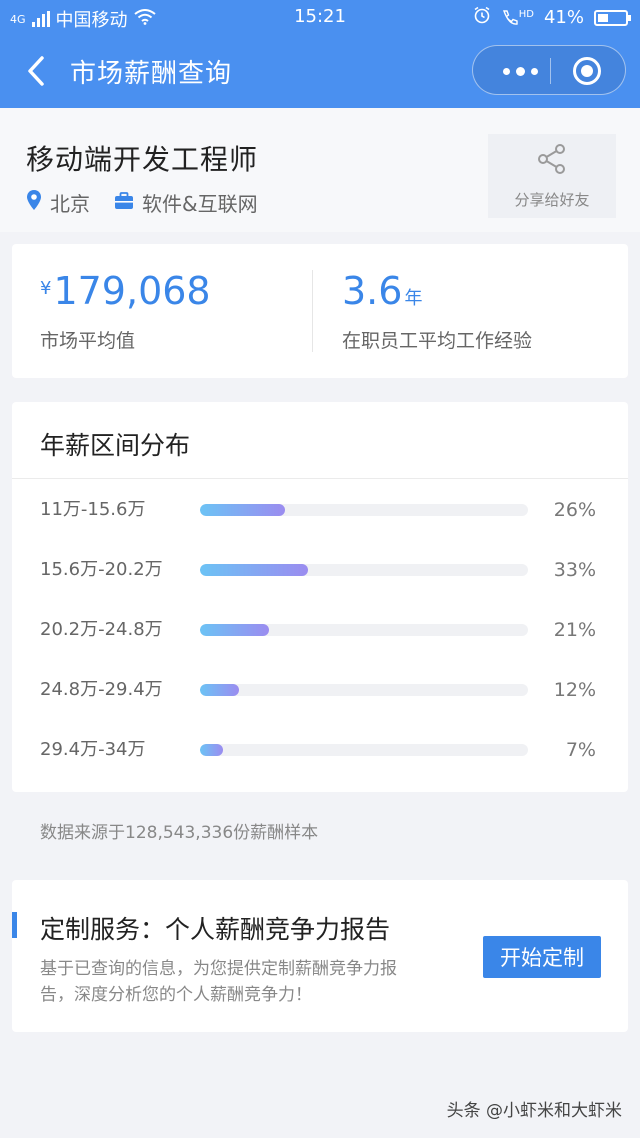 Image resolution: width=640 pixels, height=1138 pixels. Describe the element at coordinates (552, 161) in the screenshot. I see `share-icon` at that location.